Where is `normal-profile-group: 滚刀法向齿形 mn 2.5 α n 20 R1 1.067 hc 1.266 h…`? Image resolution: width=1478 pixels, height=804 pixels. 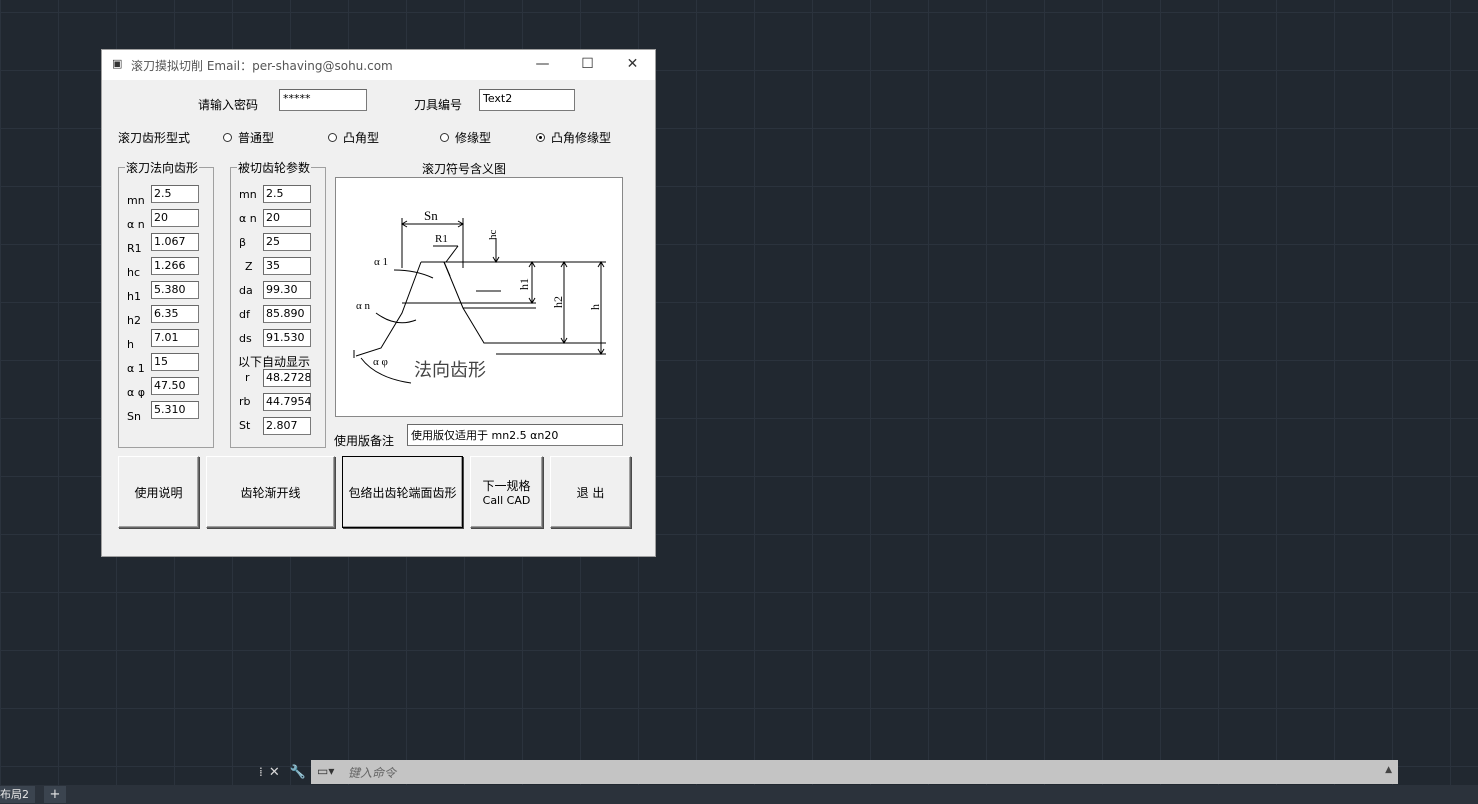
normal-profile-group: 滚刀法向齿形 mn 2.5 α n 20 R1 1.067 hc 1.266 h… is located at coordinates (166, 303).